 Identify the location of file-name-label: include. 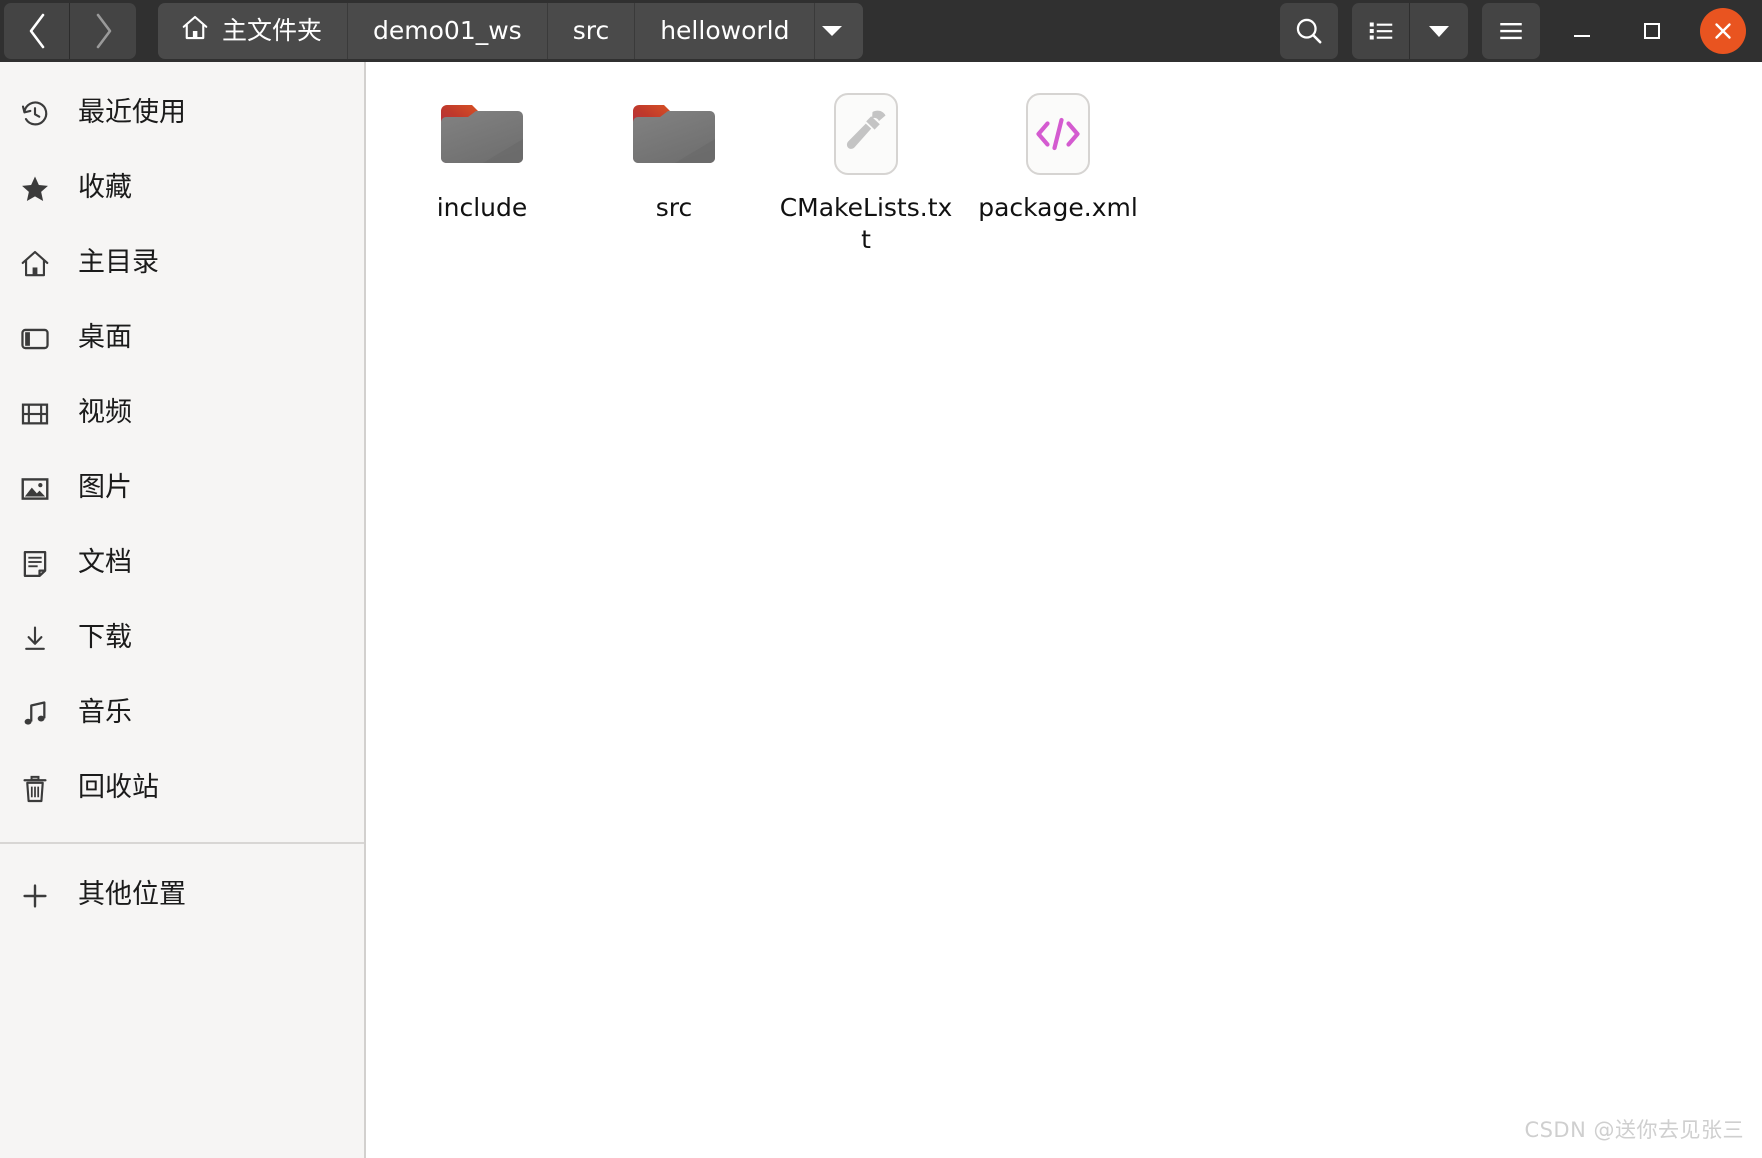
(482, 207).